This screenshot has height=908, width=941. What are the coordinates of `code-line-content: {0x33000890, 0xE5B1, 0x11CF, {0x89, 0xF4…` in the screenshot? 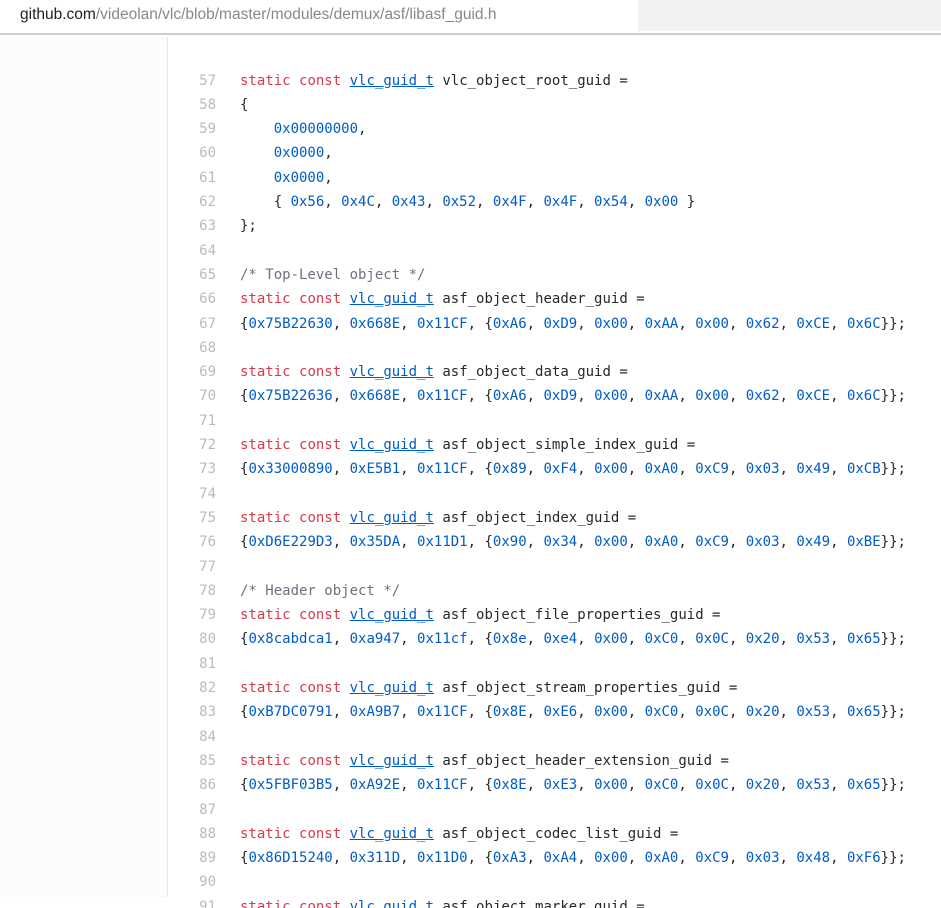 It's located at (573, 469).